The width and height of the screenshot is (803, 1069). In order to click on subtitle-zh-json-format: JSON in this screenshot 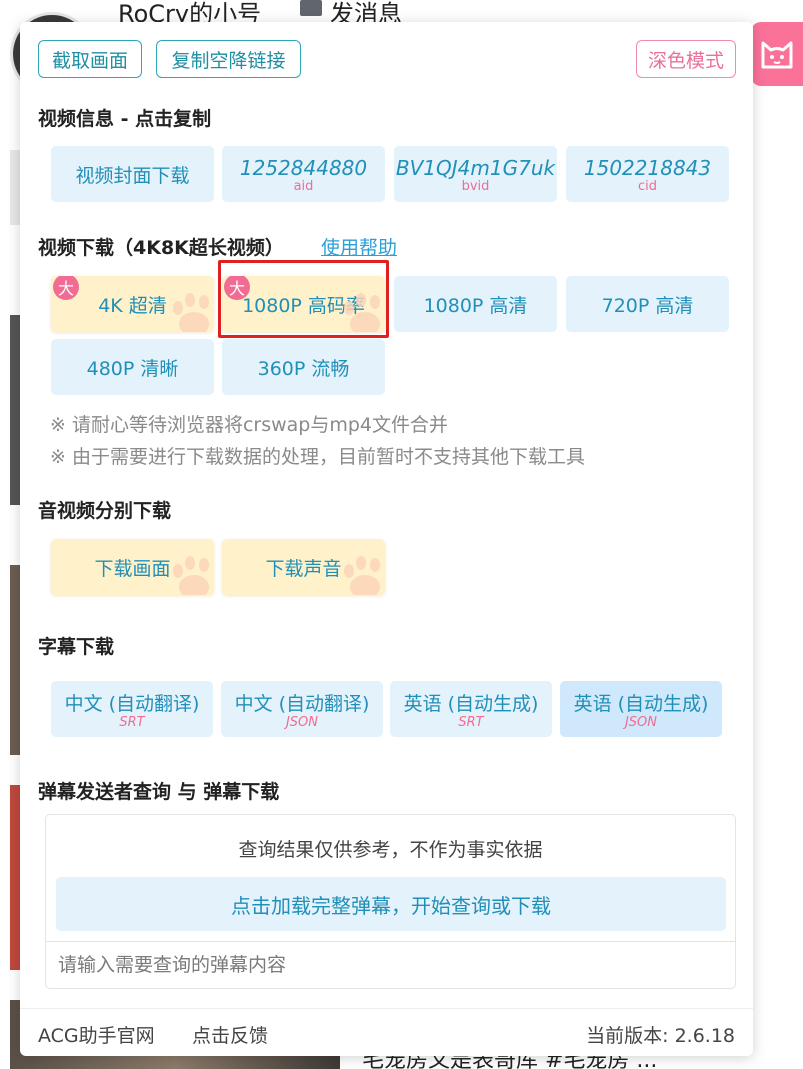, I will do `click(302, 722)`.